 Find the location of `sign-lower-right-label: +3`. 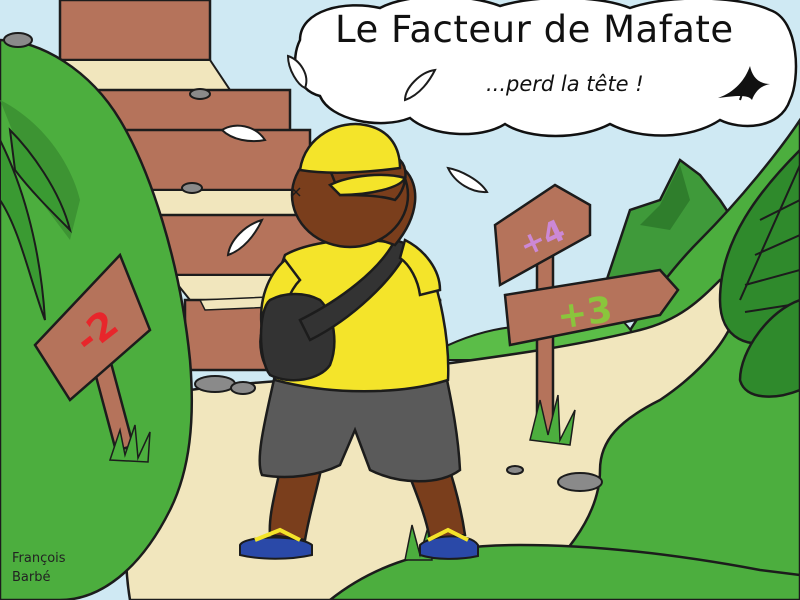

sign-lower-right-label: +3 is located at coordinates (585, 313).